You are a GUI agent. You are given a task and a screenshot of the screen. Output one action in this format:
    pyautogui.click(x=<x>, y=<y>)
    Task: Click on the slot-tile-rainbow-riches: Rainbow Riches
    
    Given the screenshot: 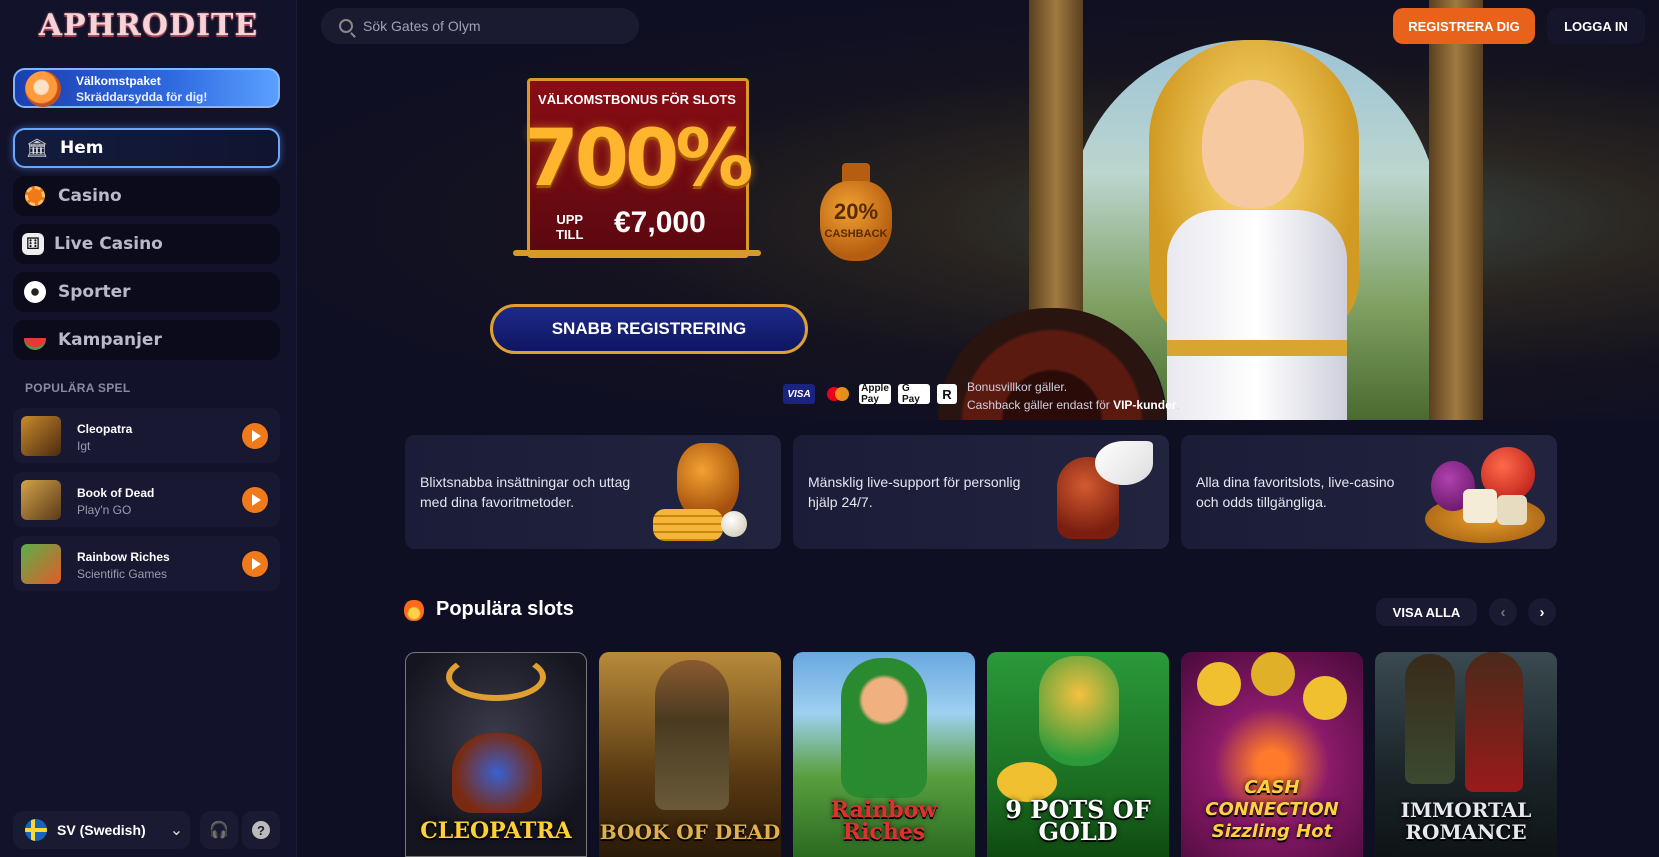 What is the action you would take?
    pyautogui.click(x=884, y=754)
    